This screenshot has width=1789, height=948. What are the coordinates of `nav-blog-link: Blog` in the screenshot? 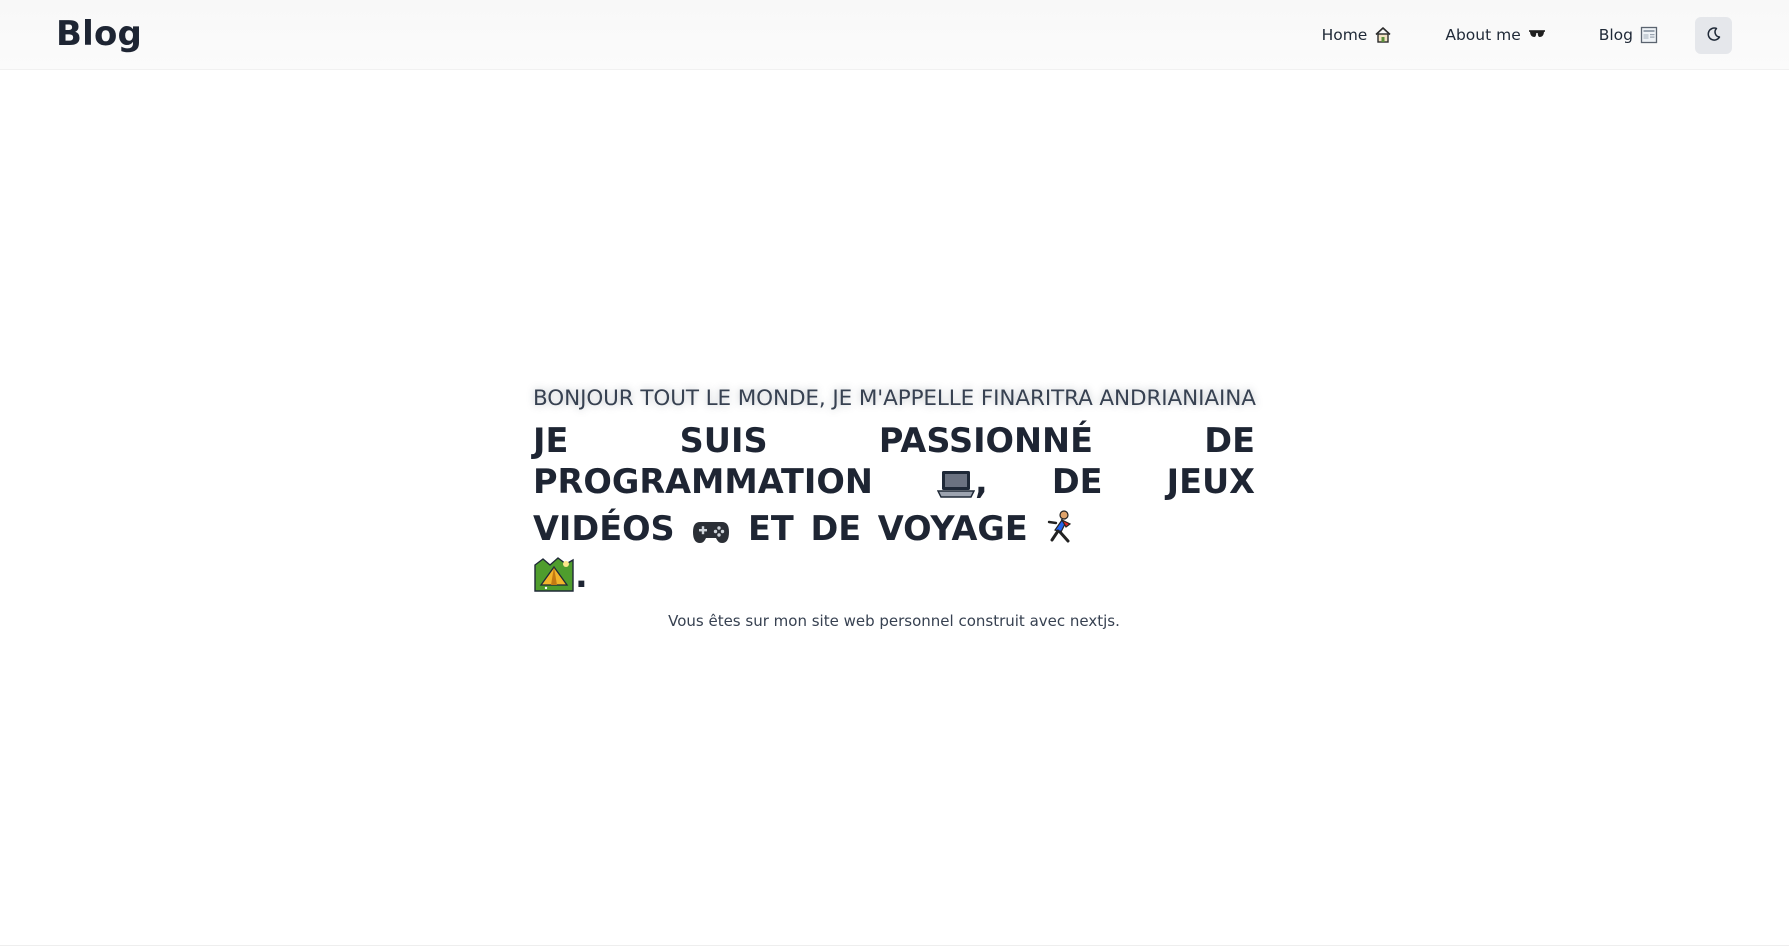 It's located at (1629, 35).